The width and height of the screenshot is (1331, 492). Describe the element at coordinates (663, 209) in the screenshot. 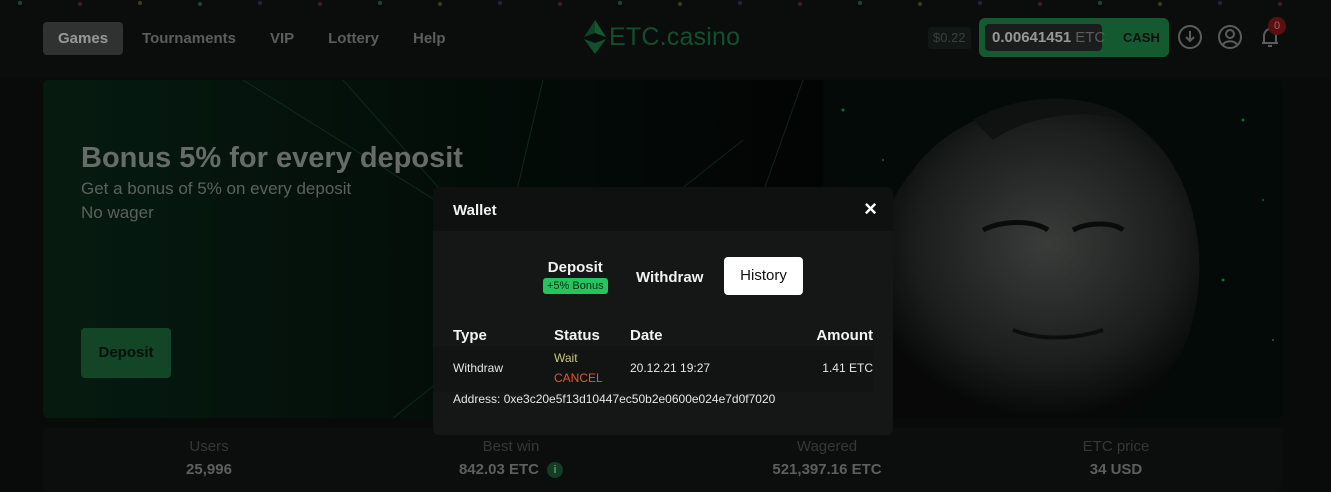

I see `wallet-modal-header: Wallet ×` at that location.